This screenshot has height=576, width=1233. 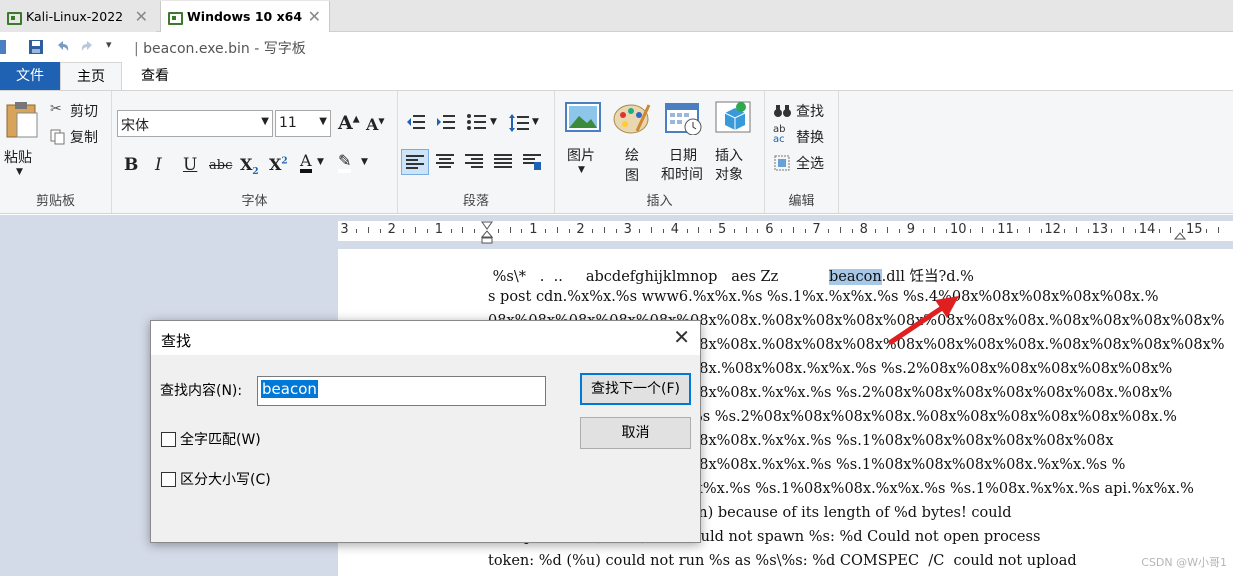 What do you see at coordinates (79, 137) in the screenshot?
I see `copy-button: 复制` at bounding box center [79, 137].